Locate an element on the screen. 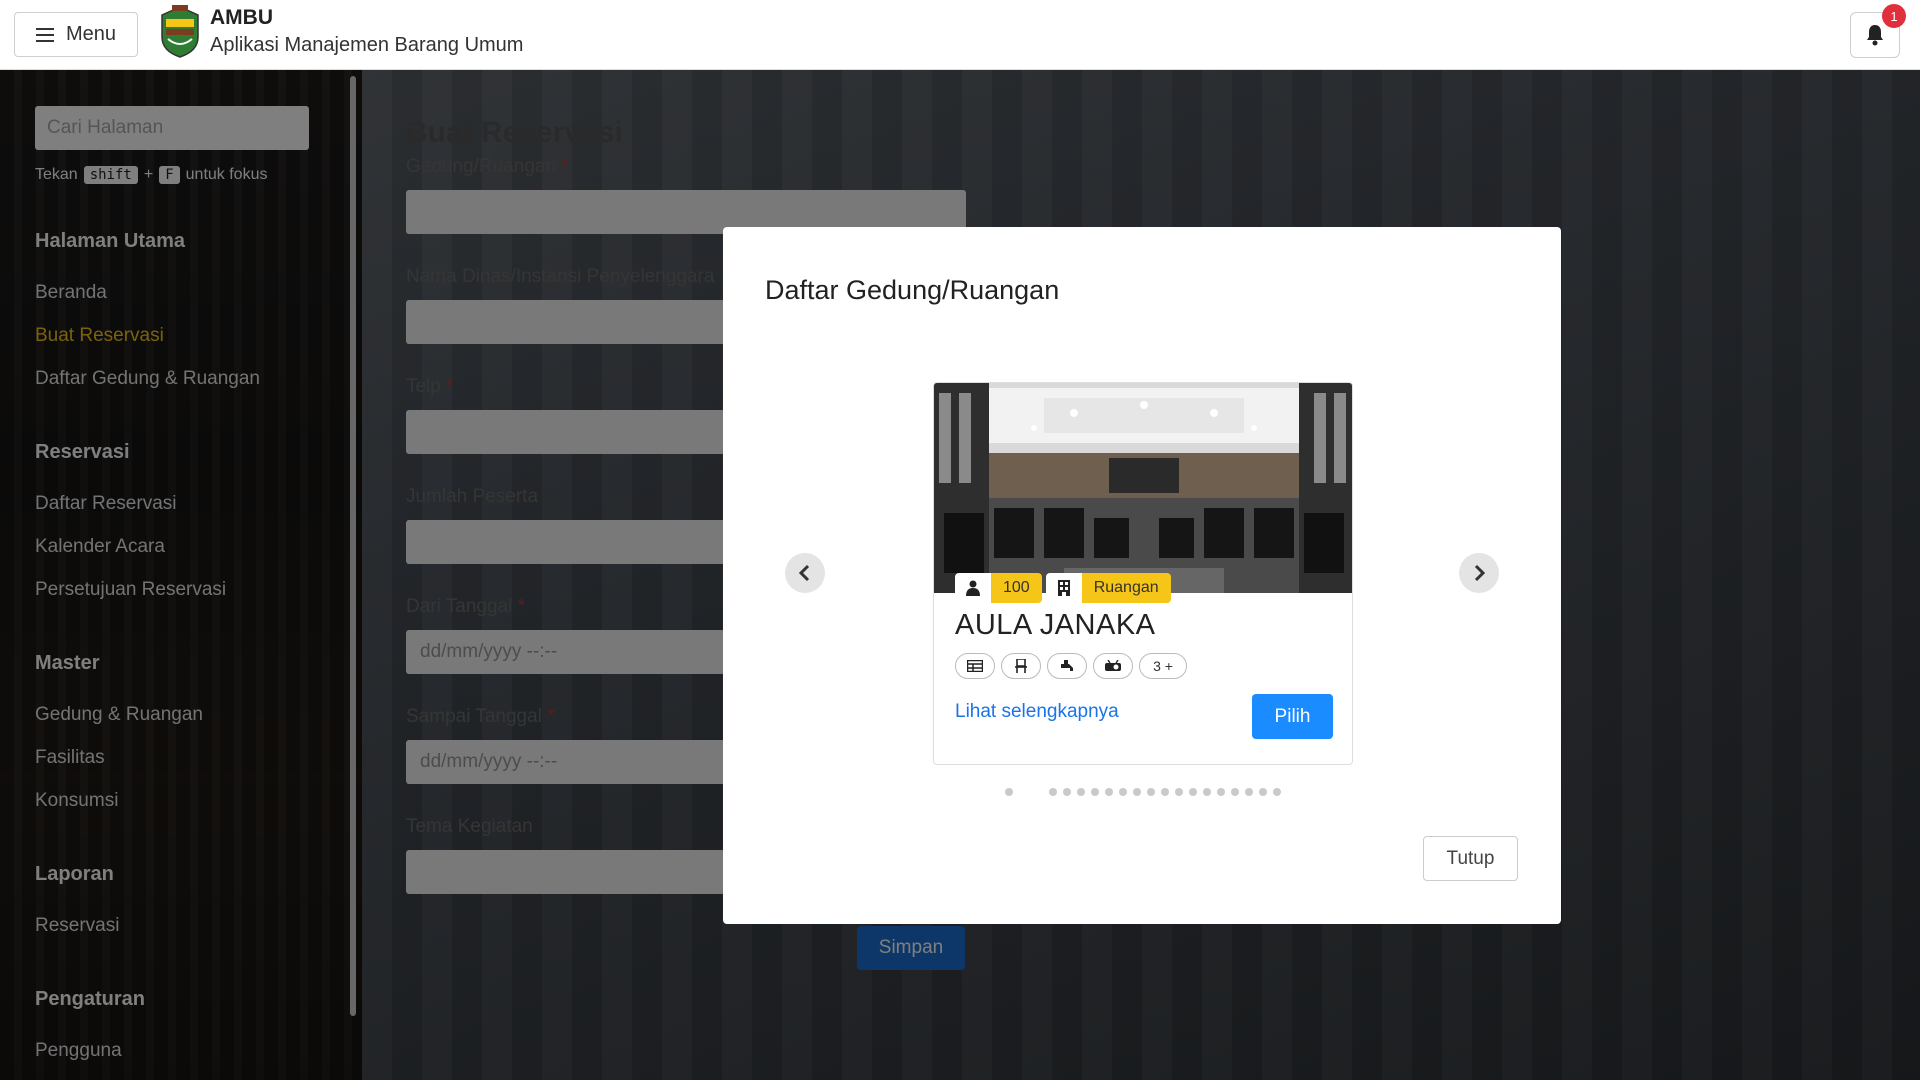  carousel-indicators is located at coordinates (1142, 792).